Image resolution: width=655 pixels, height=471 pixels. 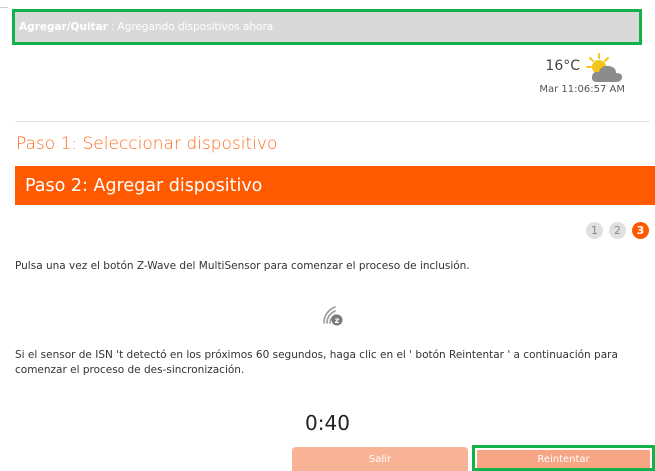 What do you see at coordinates (337, 320) in the screenshot?
I see `svg-text: z` at bounding box center [337, 320].